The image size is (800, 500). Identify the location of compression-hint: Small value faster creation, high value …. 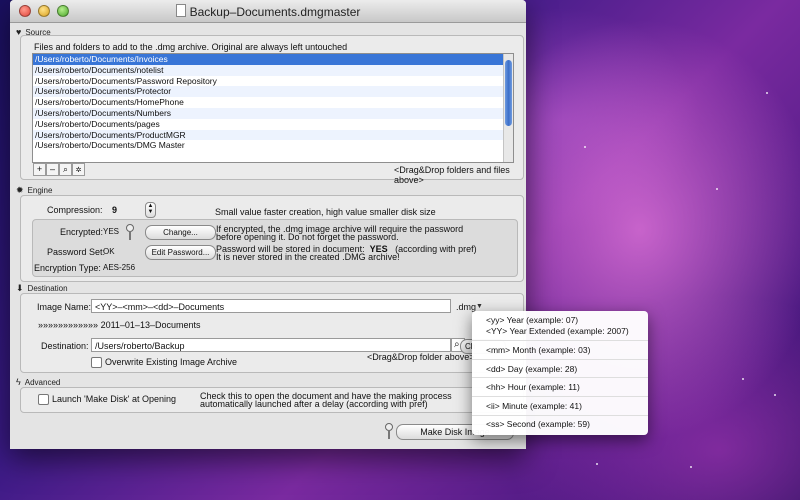
(325, 212).